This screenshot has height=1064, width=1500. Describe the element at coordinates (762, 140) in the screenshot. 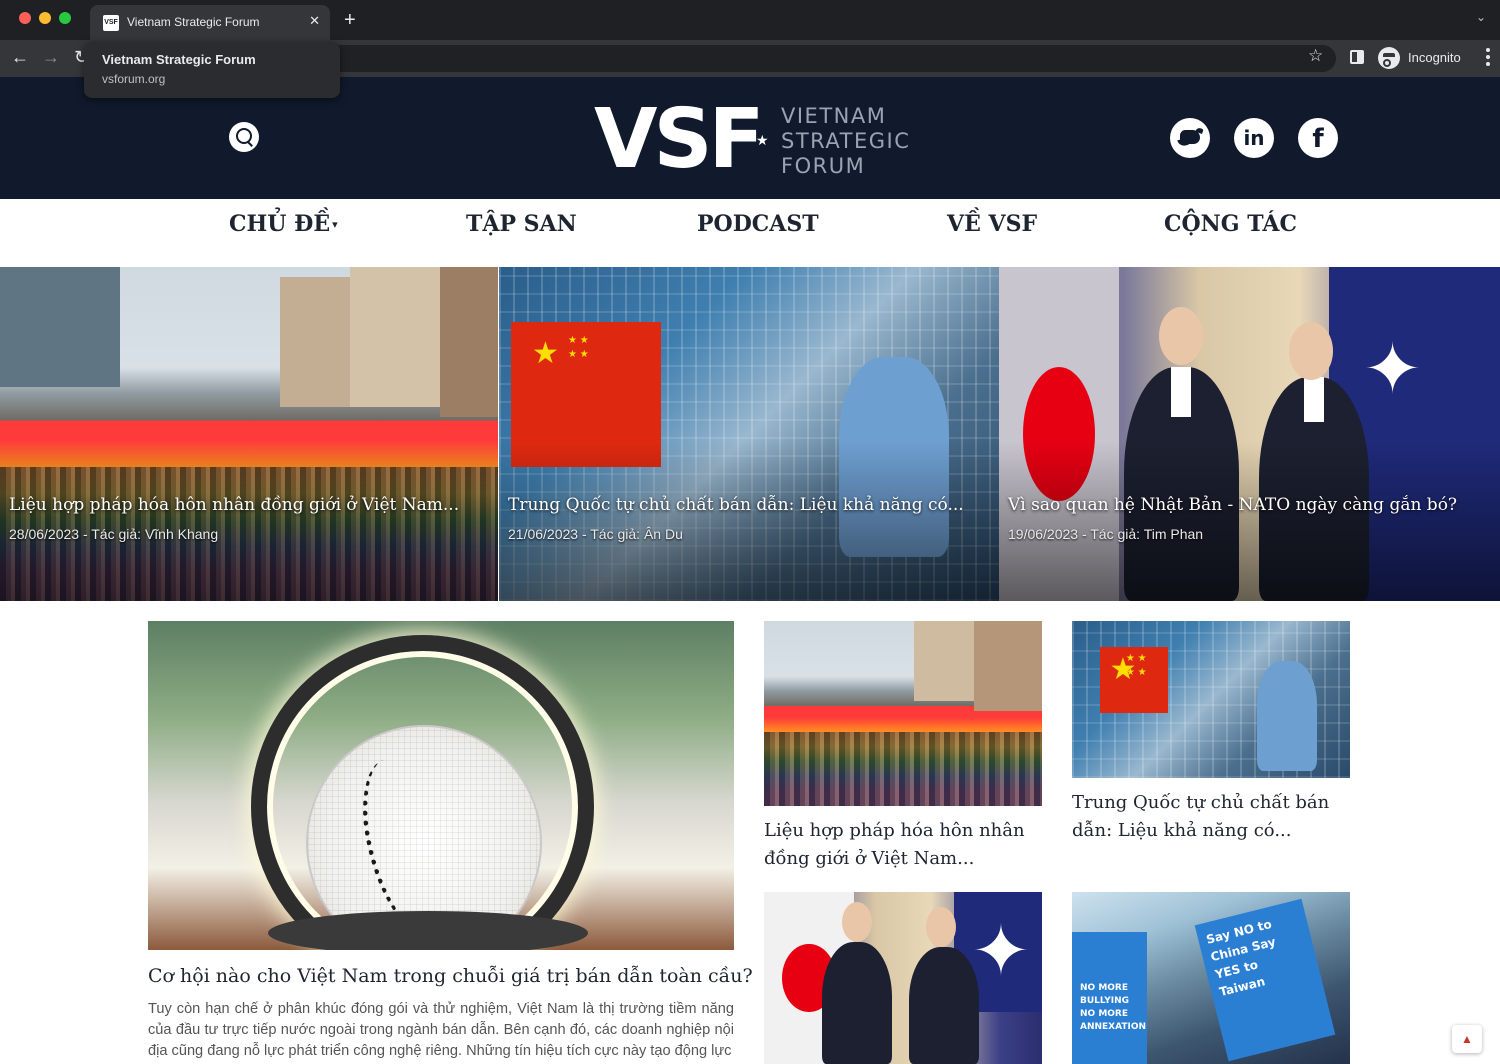

I see `logo-star-icon: ★` at that location.